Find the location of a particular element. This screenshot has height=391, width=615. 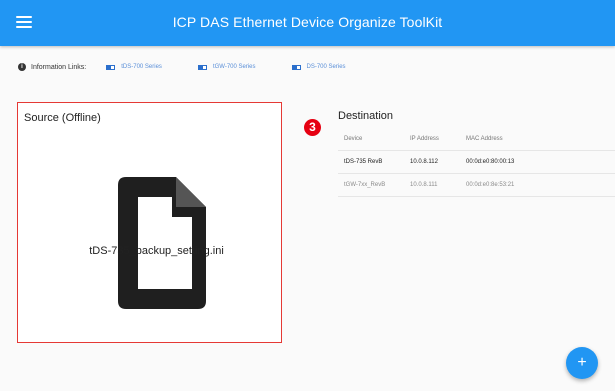

app-title: ICP DAS Ethernet Device Organize ToolKit is located at coordinates (307, 22).